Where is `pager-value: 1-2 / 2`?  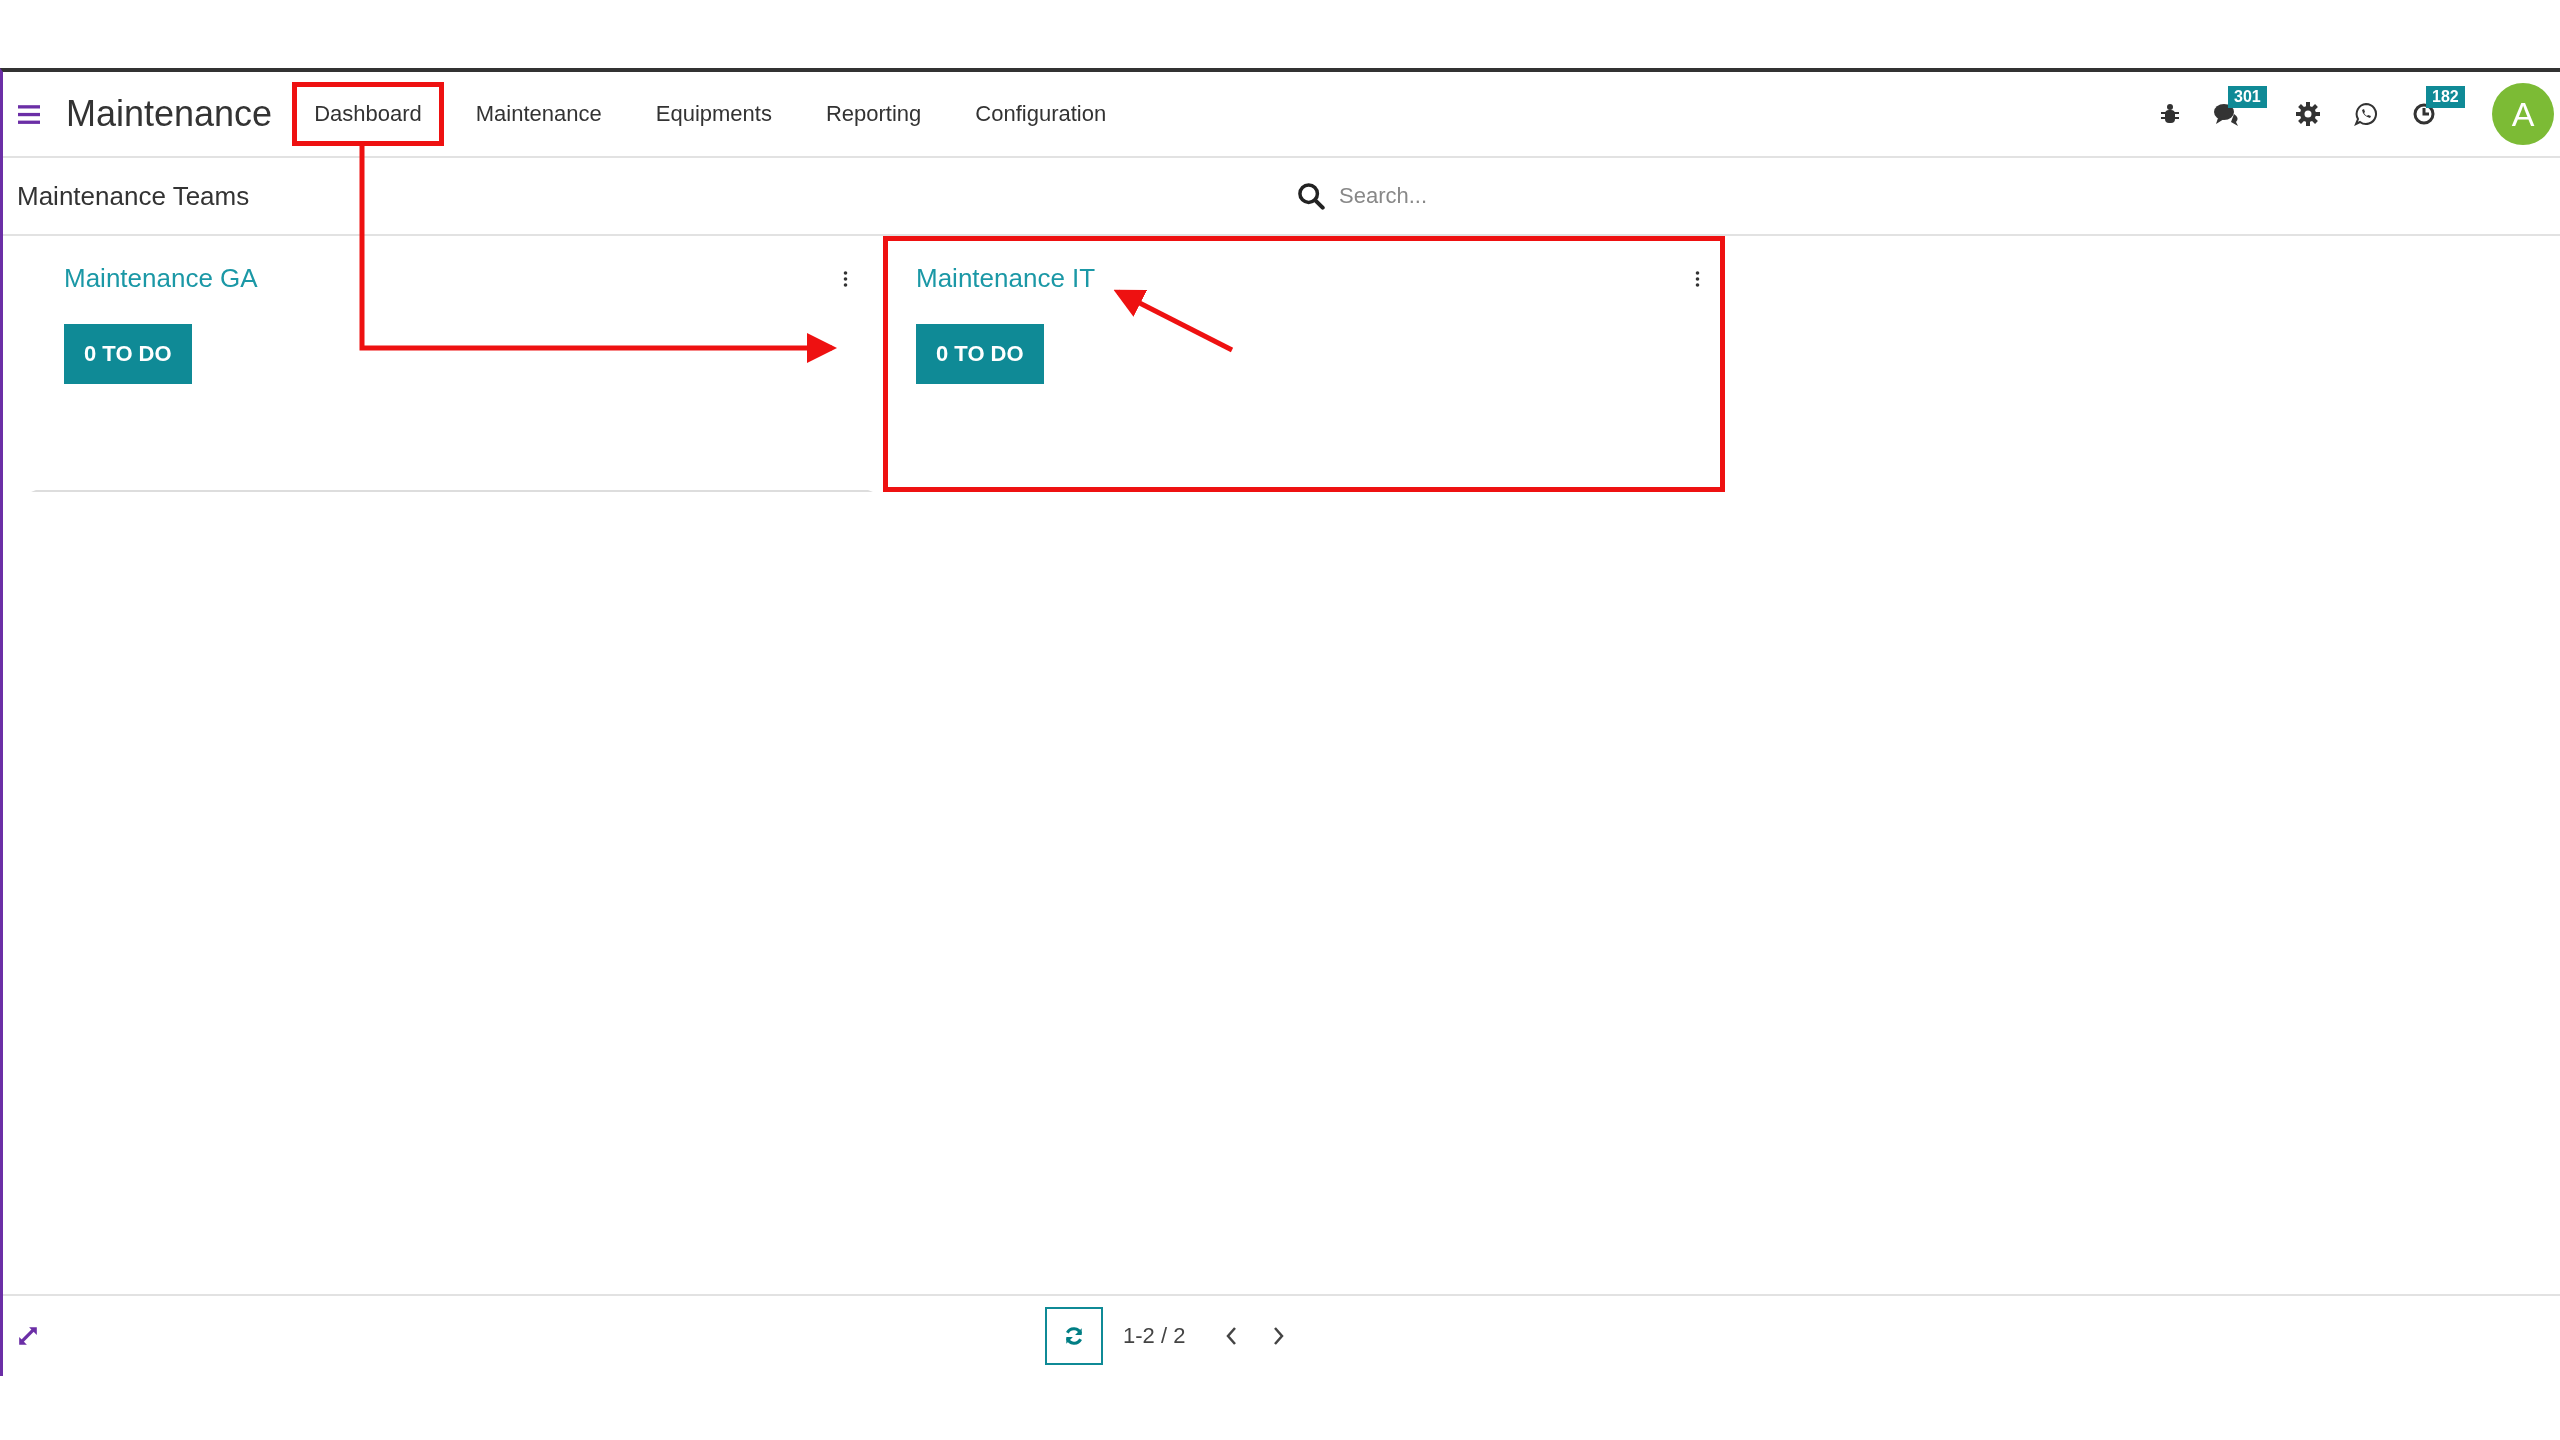
pager-value: 1-2 / 2 is located at coordinates (1154, 1336).